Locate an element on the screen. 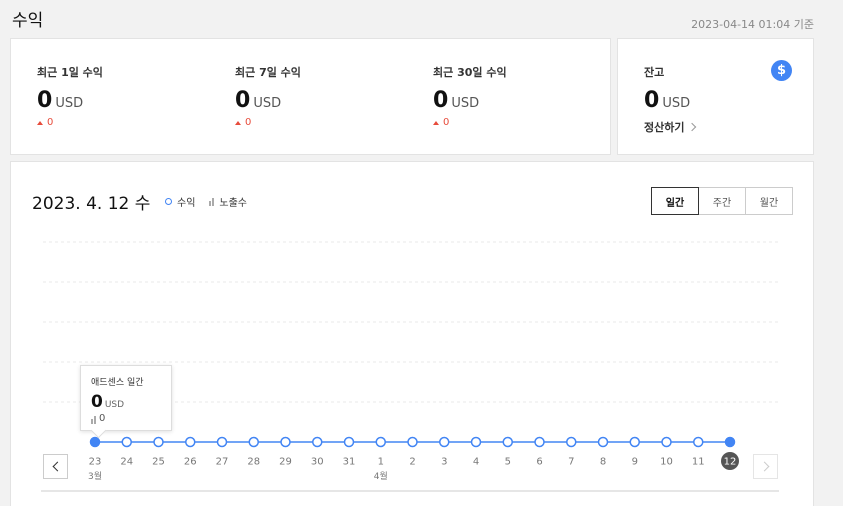 Image resolution: width=843 pixels, height=506 pixels. x-tick-label: 1 is located at coordinates (381, 462).